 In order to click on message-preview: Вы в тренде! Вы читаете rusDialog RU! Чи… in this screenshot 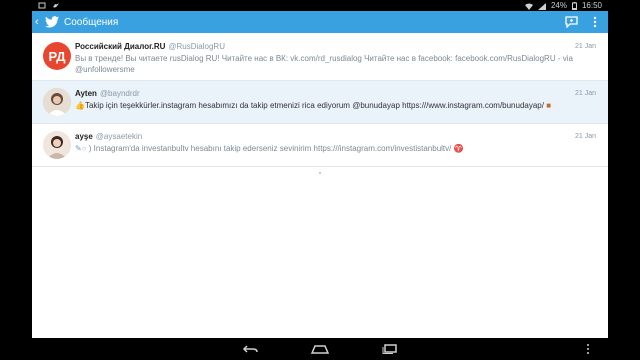, I will do `click(324, 64)`.